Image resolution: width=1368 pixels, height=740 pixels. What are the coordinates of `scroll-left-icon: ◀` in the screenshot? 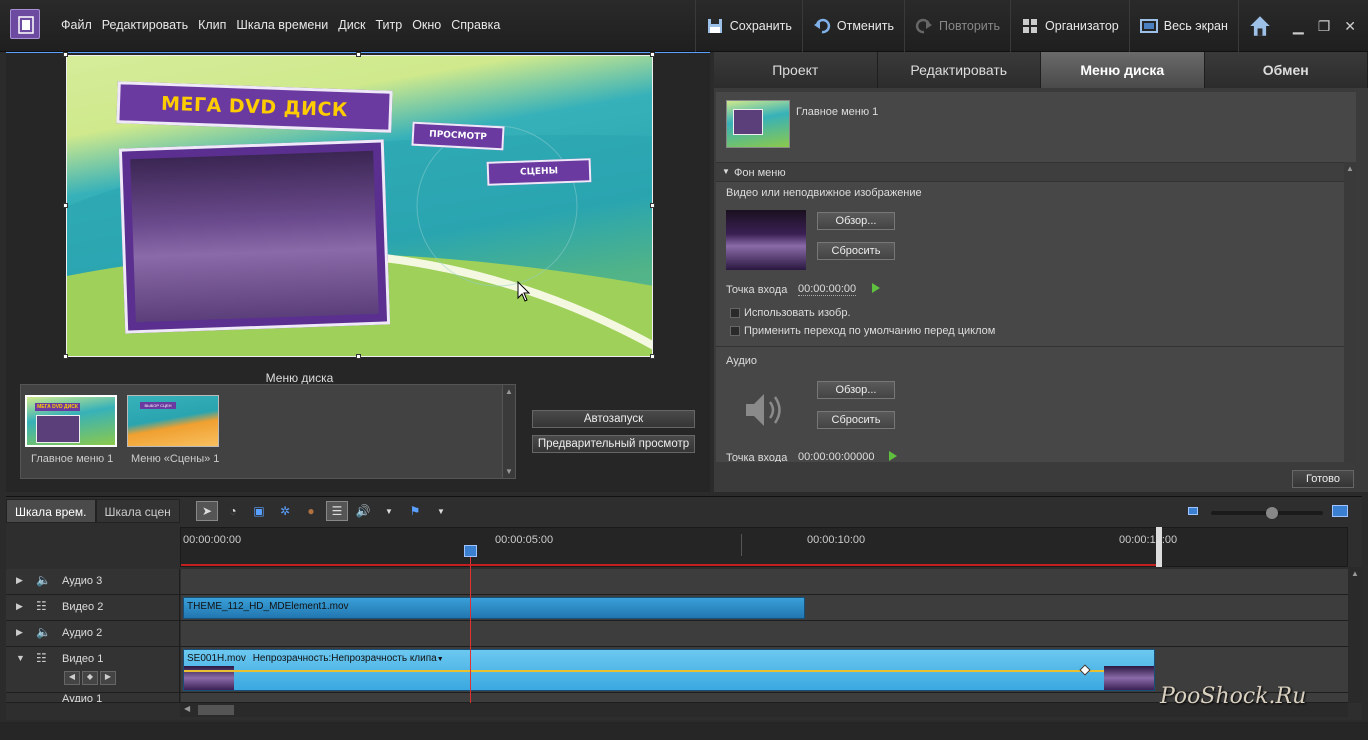 It's located at (187, 708).